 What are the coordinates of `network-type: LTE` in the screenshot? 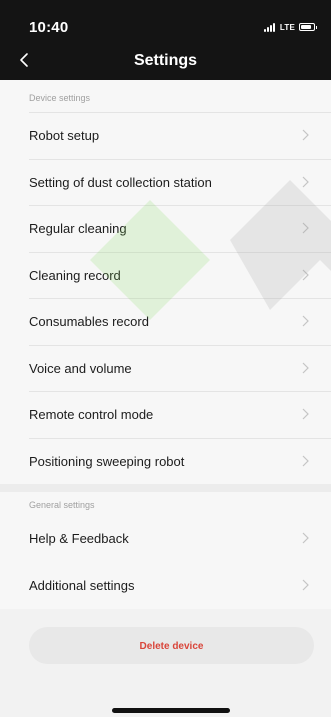 It's located at (287, 27).